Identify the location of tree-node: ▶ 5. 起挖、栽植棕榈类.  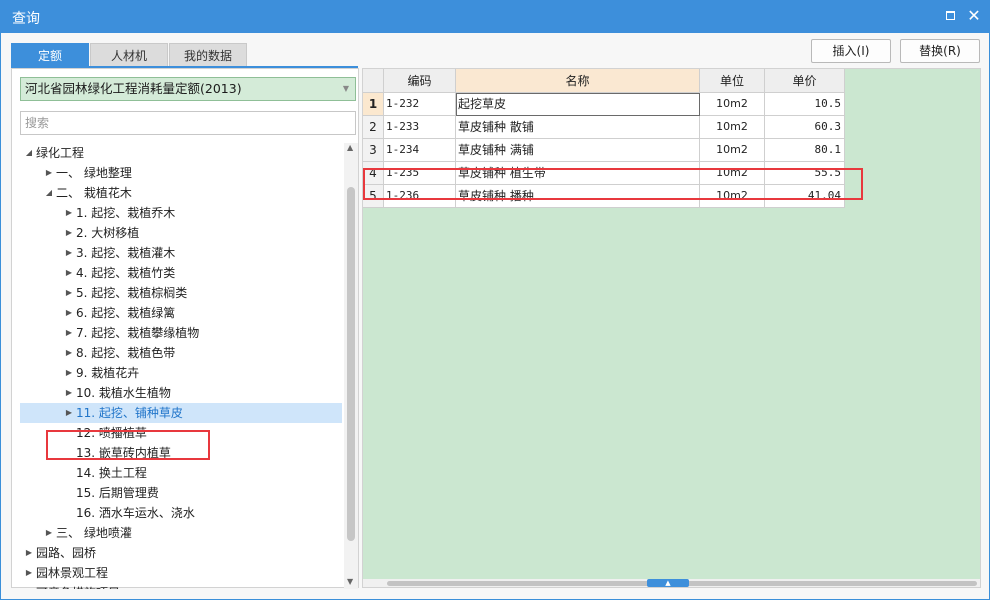
(181, 293).